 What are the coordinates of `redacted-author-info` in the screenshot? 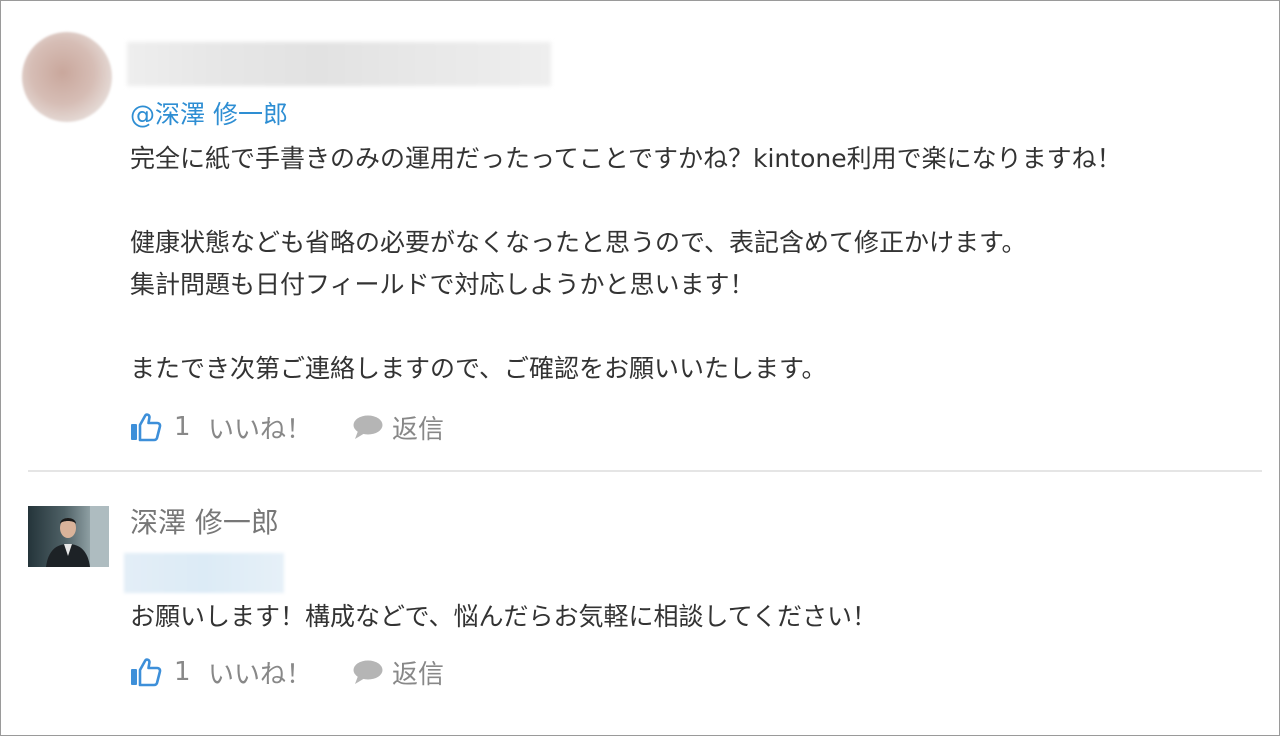 It's located at (204, 573).